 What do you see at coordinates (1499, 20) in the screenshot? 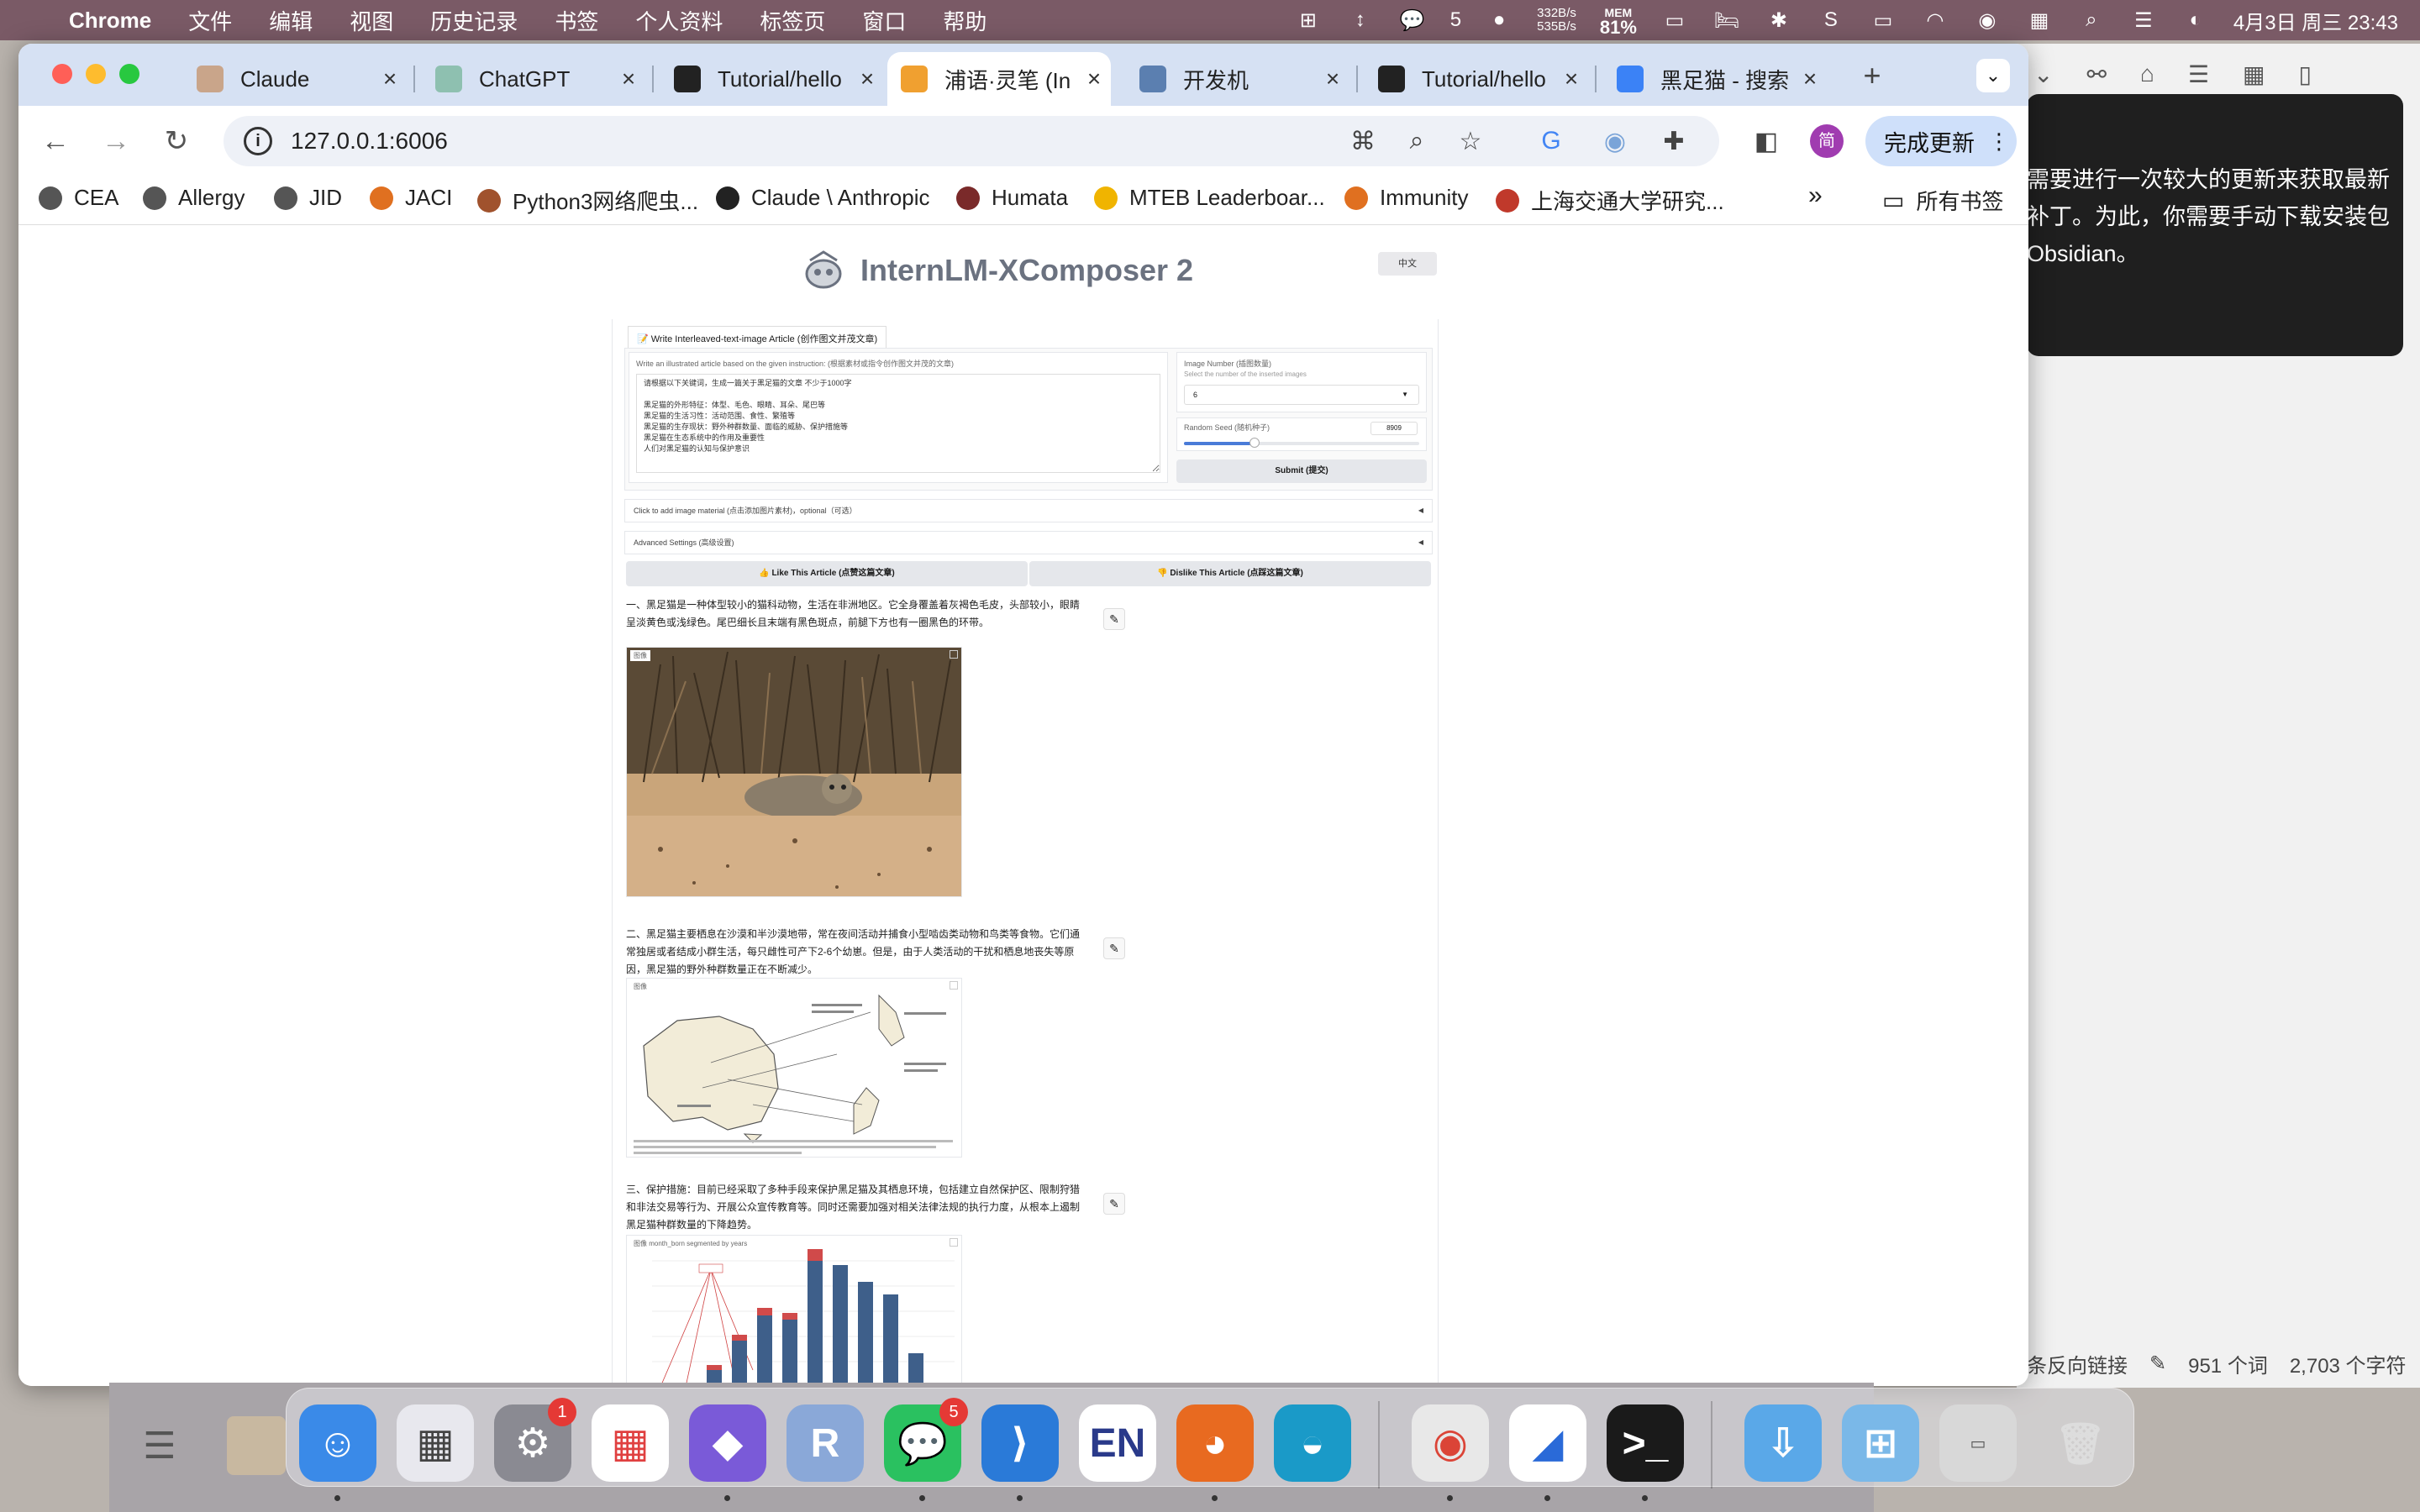
I see `circle-app-icon: ●` at bounding box center [1499, 20].